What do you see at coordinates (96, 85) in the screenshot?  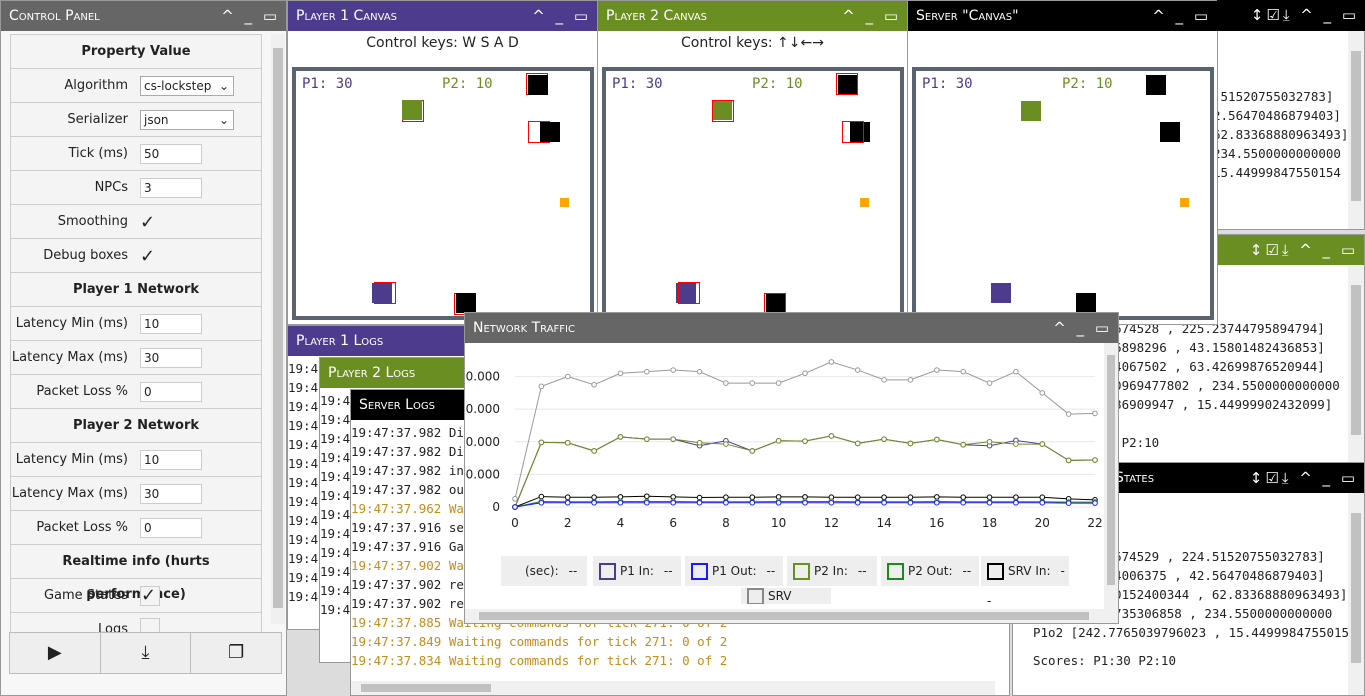 I see `property-label: Algorithm` at bounding box center [96, 85].